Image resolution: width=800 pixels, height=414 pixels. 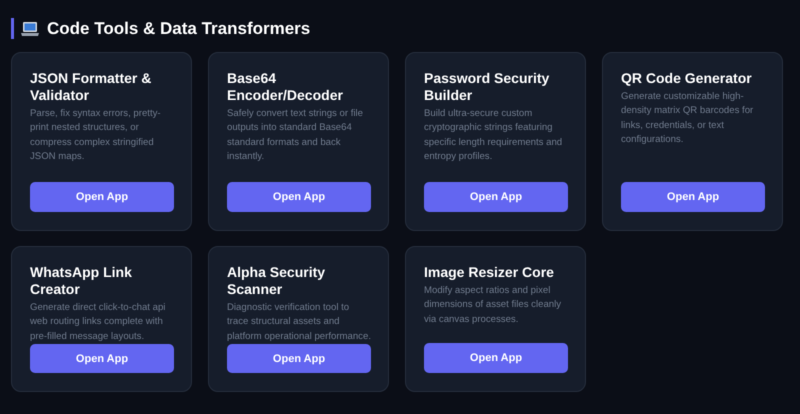 I want to click on tool-title: Base64 Encoder/Decoder, so click(x=285, y=87).